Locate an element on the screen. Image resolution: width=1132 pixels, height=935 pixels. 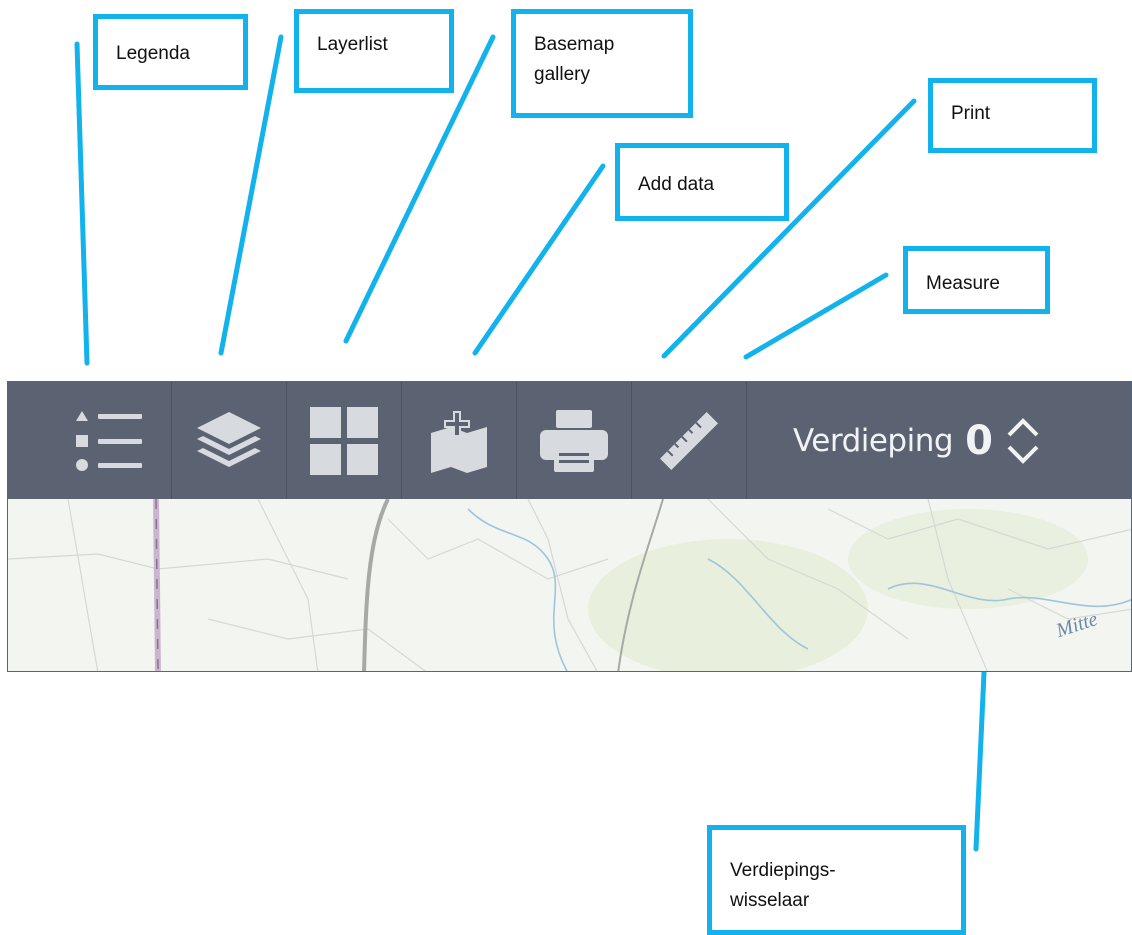
callout-print-text: Print is located at coordinates (971, 113).